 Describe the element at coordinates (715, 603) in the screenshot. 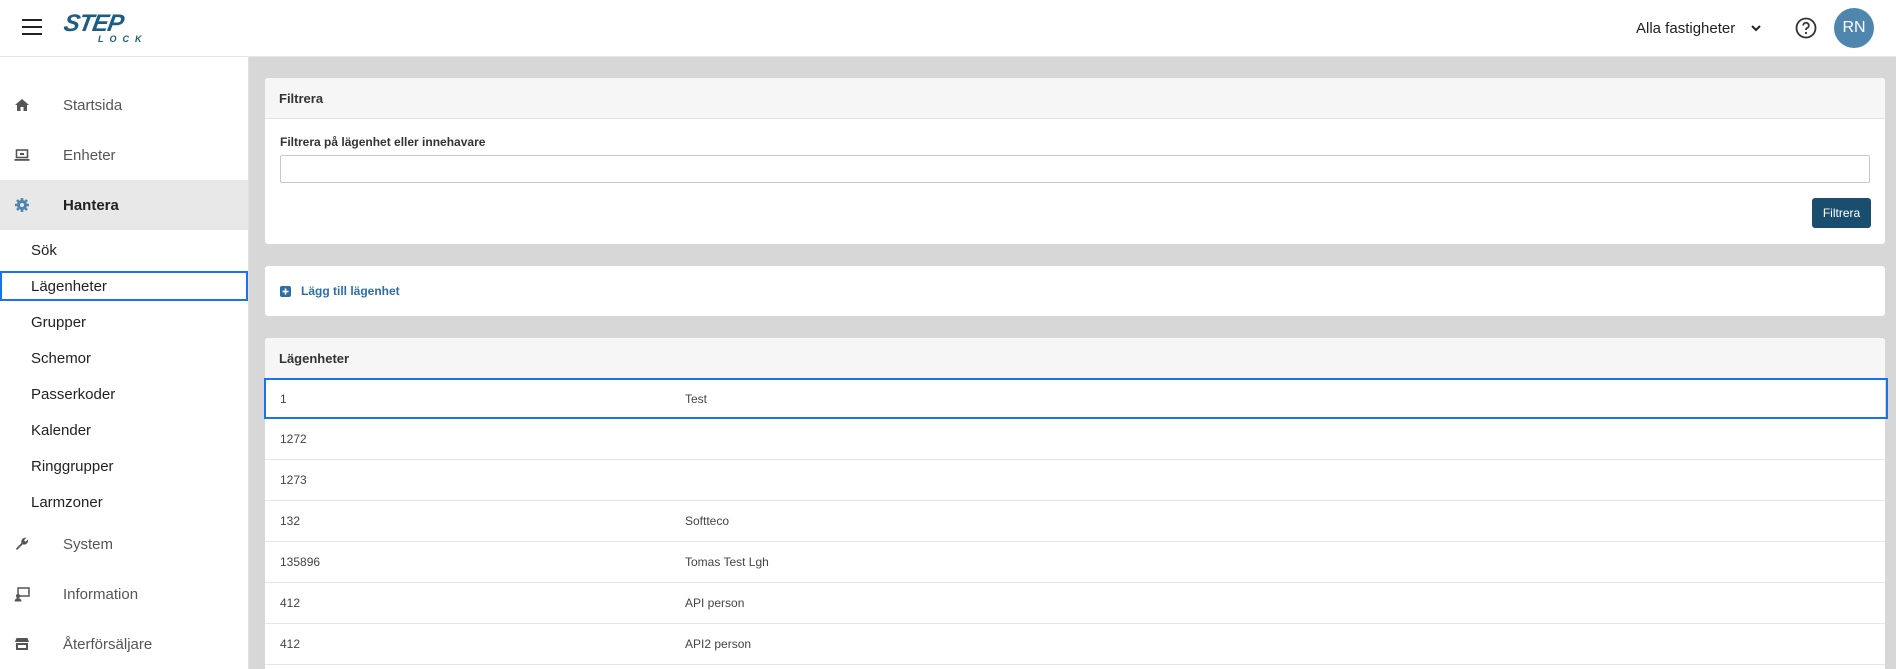

I see `apartment-holder: API person` at that location.